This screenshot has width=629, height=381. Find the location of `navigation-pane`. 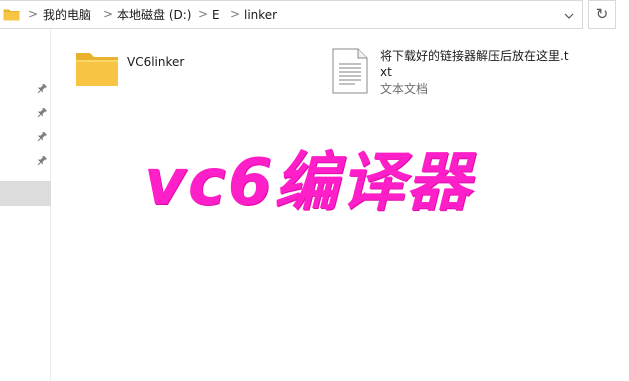

navigation-pane is located at coordinates (25, 205).